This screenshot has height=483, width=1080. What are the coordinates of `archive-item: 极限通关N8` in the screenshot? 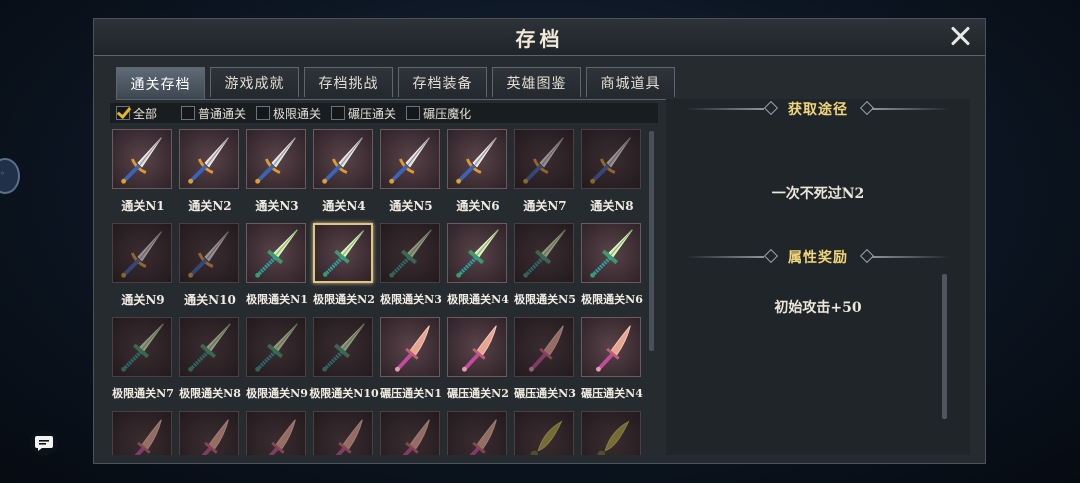 It's located at (210, 364).